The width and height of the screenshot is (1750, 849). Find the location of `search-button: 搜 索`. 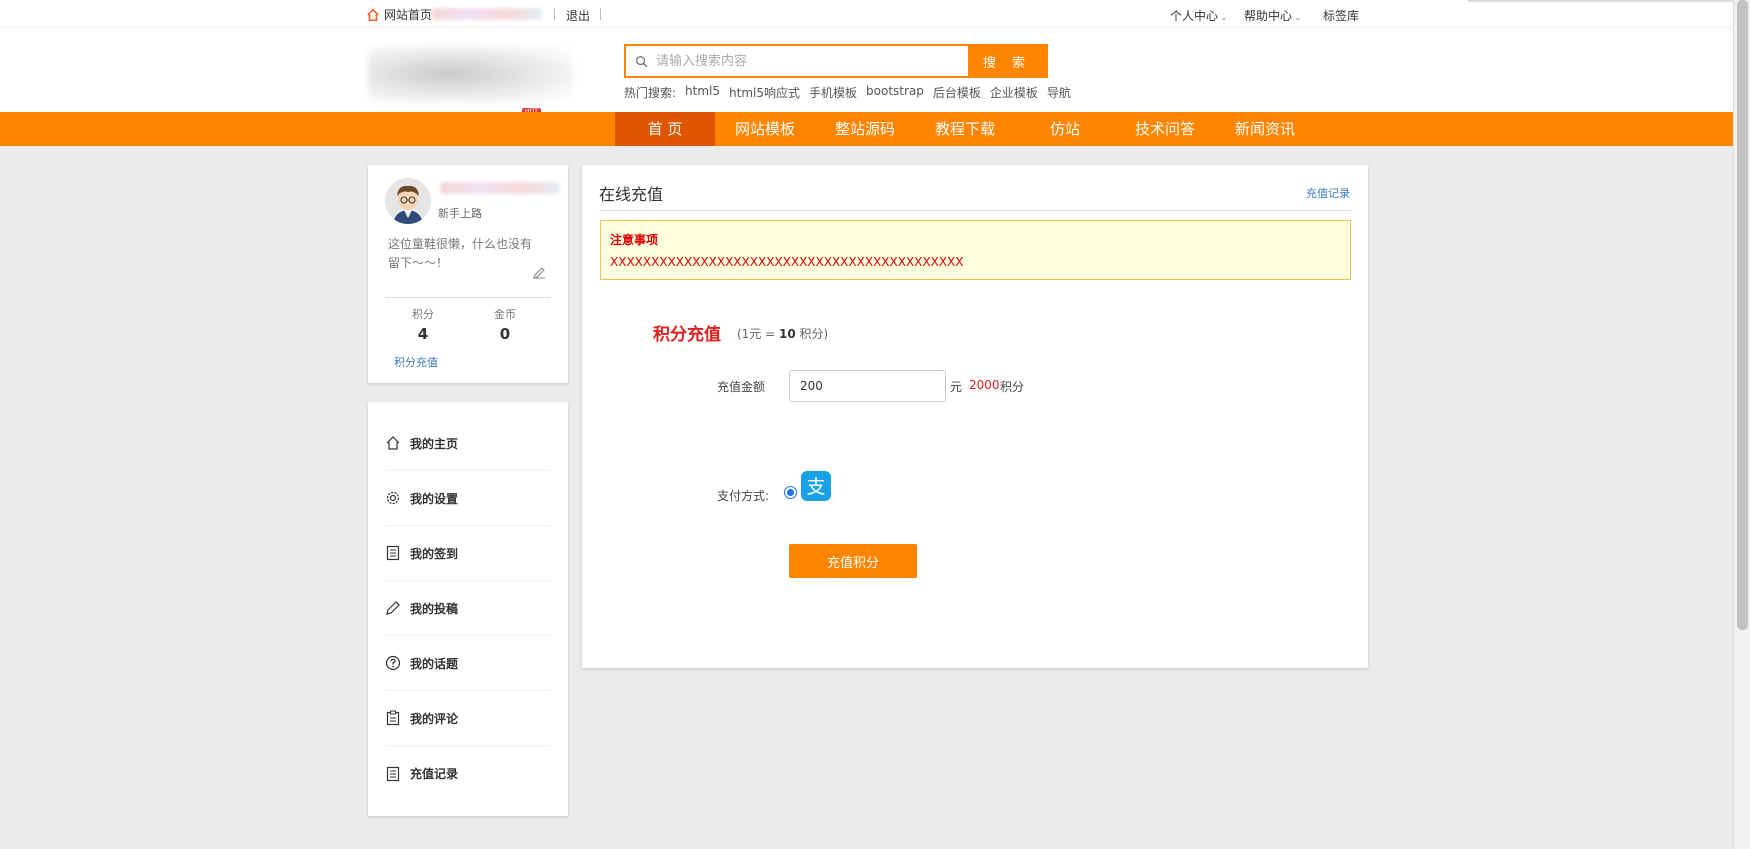

search-button: 搜 索 is located at coordinates (1007, 61).